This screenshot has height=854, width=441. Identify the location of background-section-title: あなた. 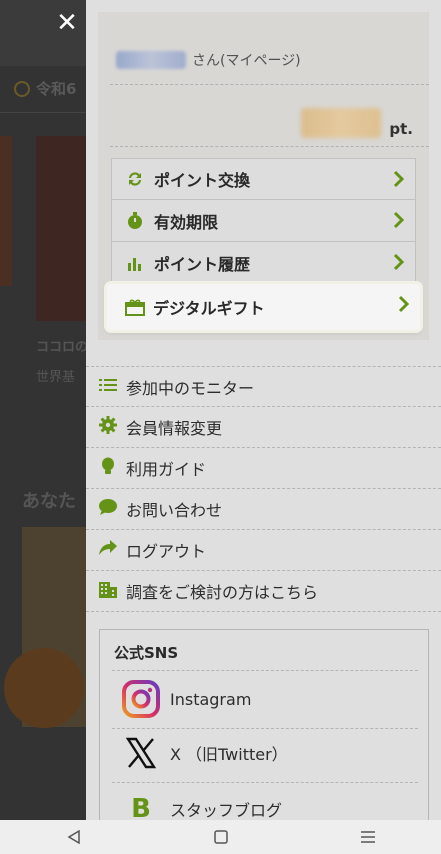
(49, 501).